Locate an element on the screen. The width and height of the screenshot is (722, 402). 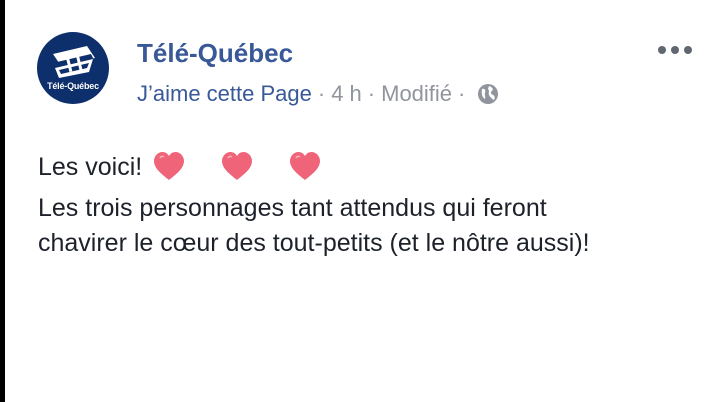
tele-quebec-logo-icon is located at coordinates (74, 62).